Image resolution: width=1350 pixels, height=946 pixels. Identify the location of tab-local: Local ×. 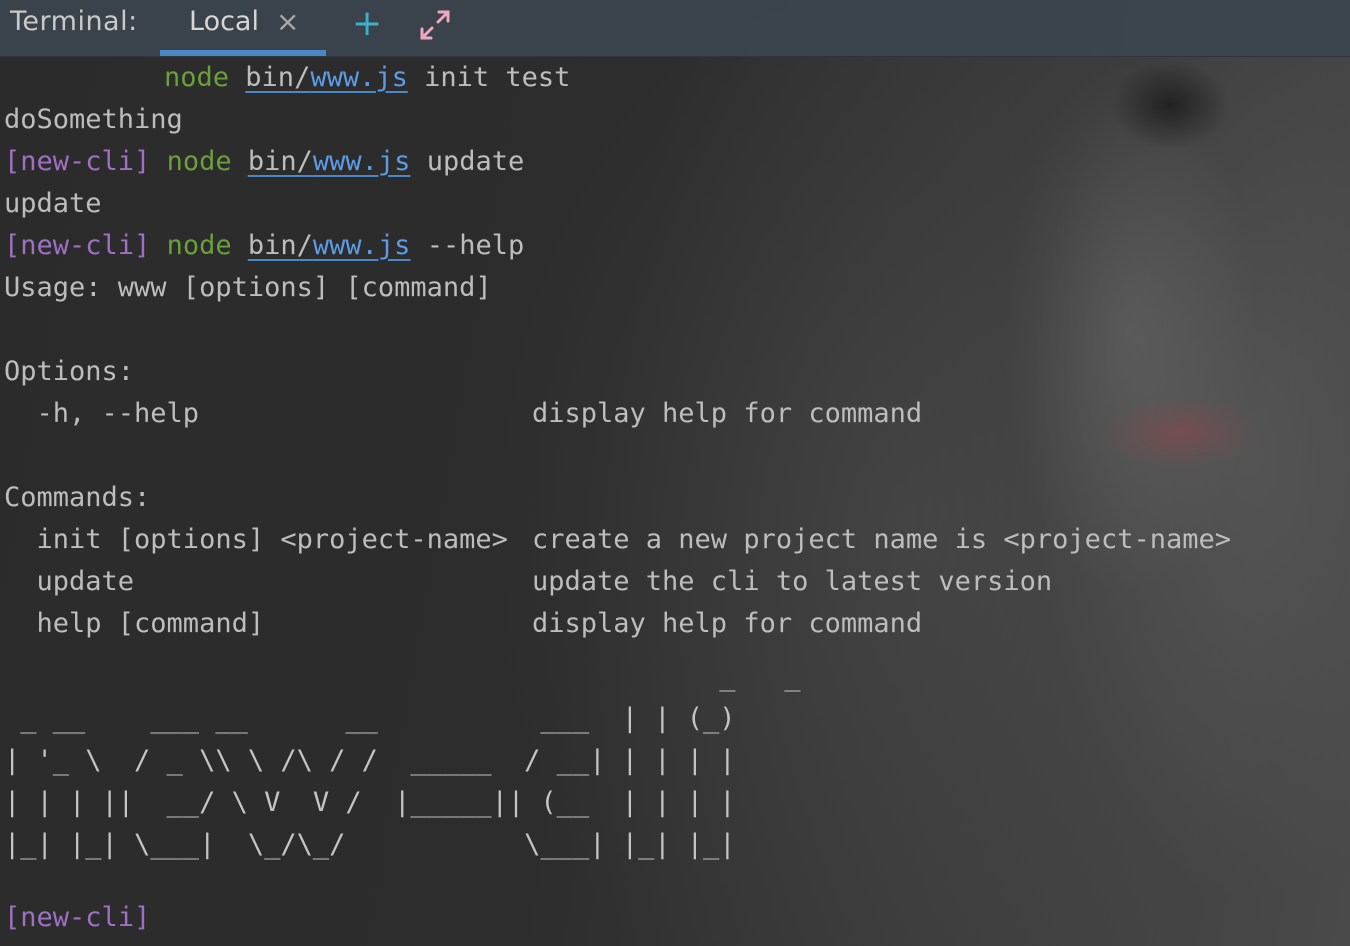
(243, 28).